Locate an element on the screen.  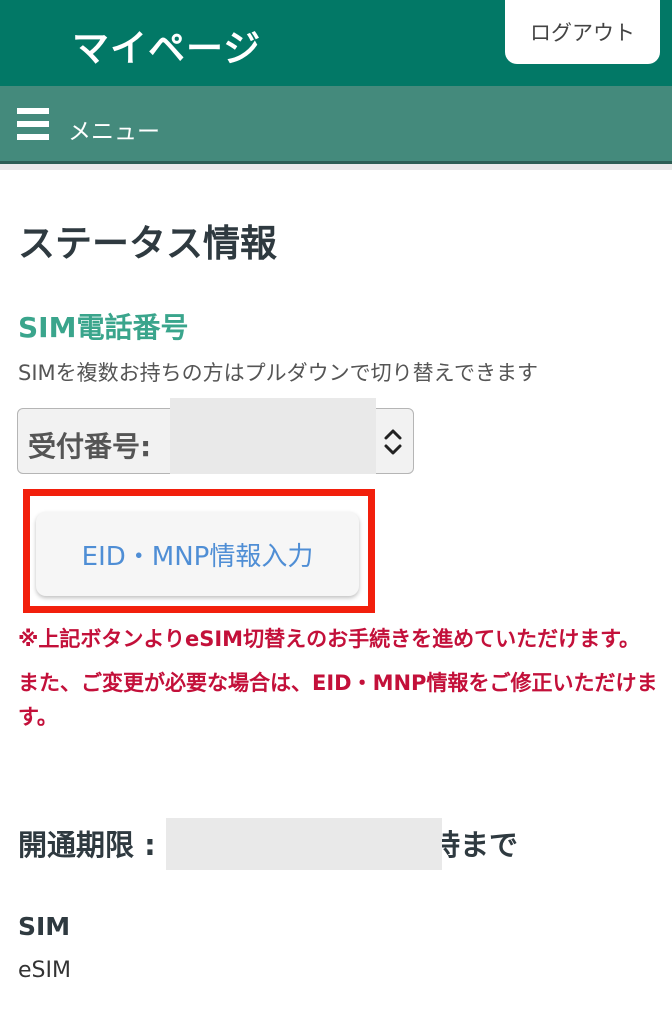
sim-type-heading: SIM is located at coordinates (44, 926).